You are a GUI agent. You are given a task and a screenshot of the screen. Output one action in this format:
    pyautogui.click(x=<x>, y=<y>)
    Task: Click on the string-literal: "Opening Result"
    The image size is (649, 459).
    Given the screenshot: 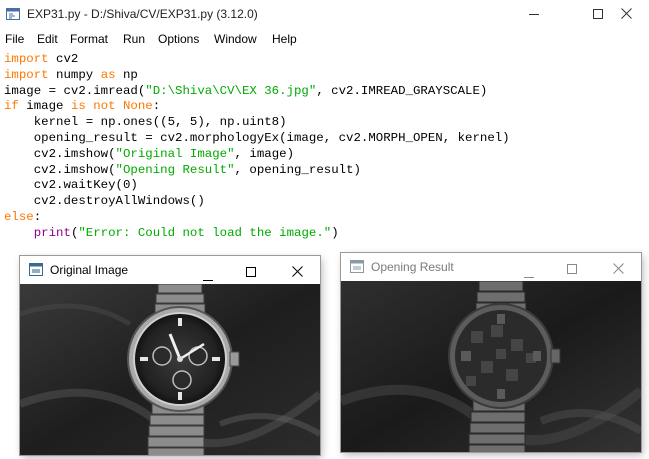 What is the action you would take?
    pyautogui.click(x=175, y=169)
    